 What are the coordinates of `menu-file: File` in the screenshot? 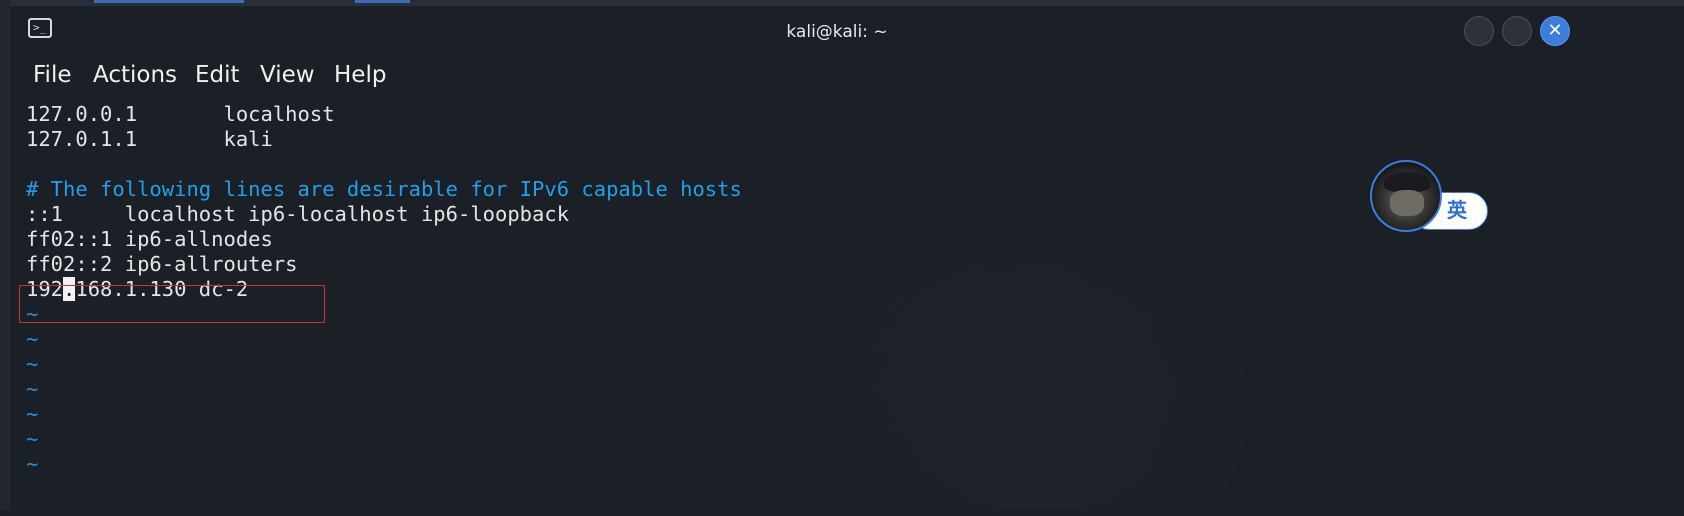 It's located at (52, 75).